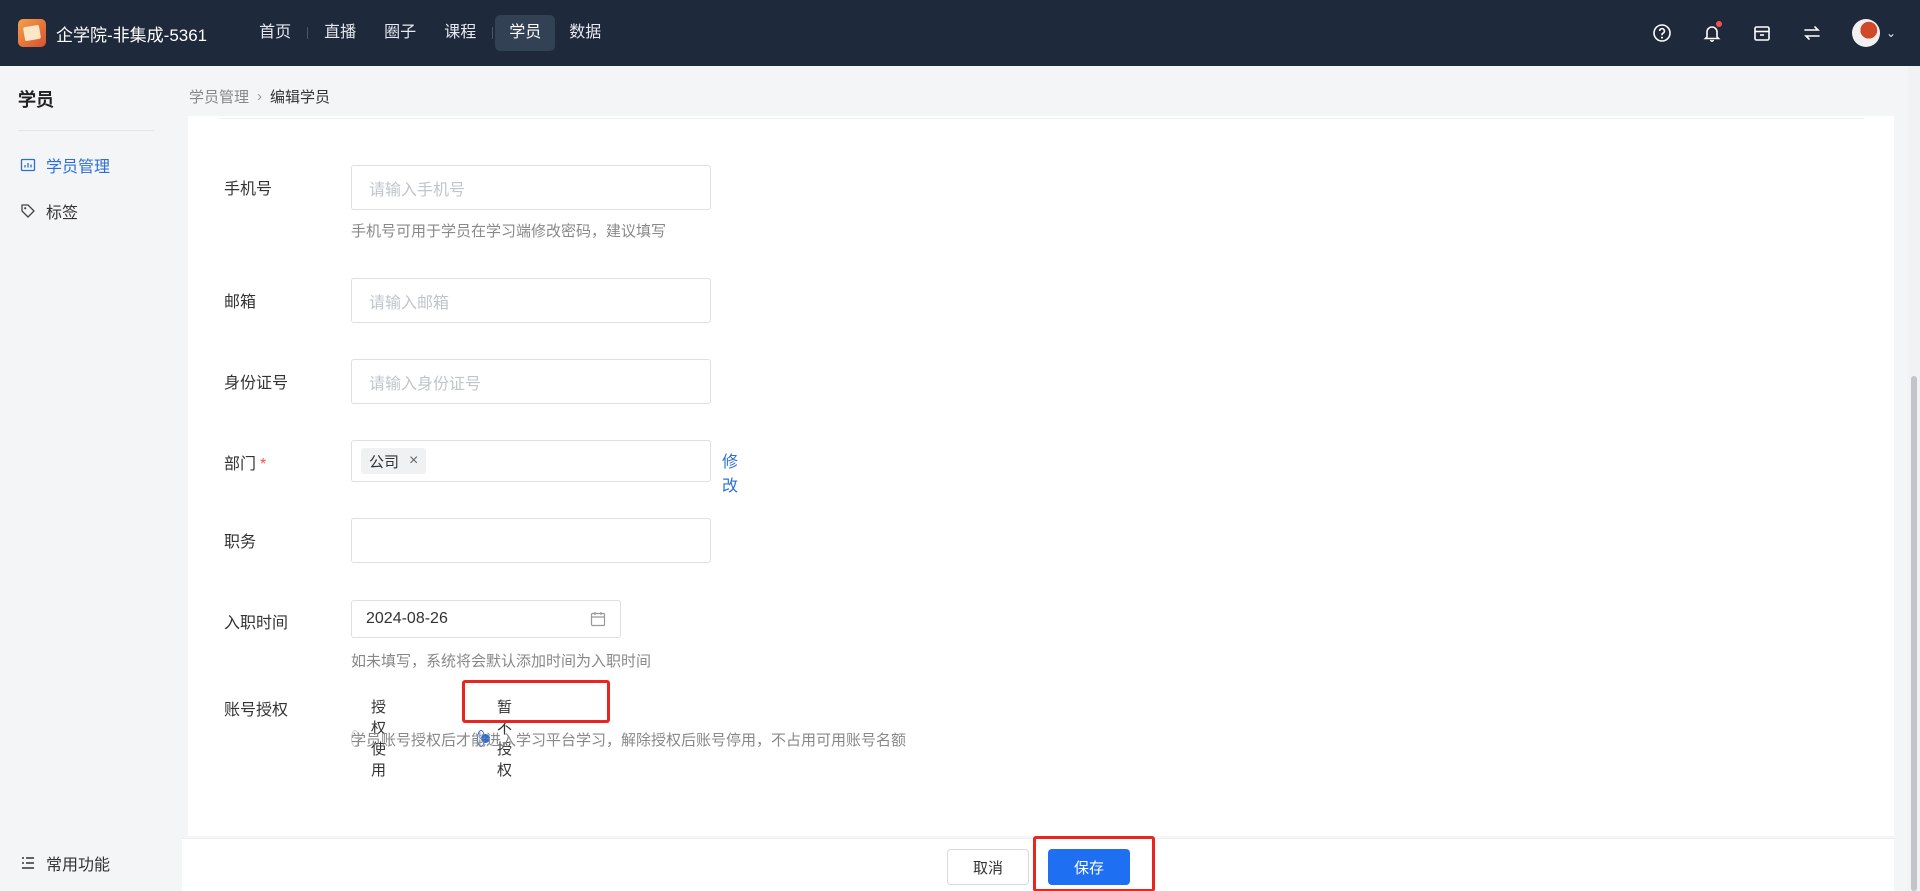  What do you see at coordinates (1865, 33) in the screenshot?
I see `user-avatar` at bounding box center [1865, 33].